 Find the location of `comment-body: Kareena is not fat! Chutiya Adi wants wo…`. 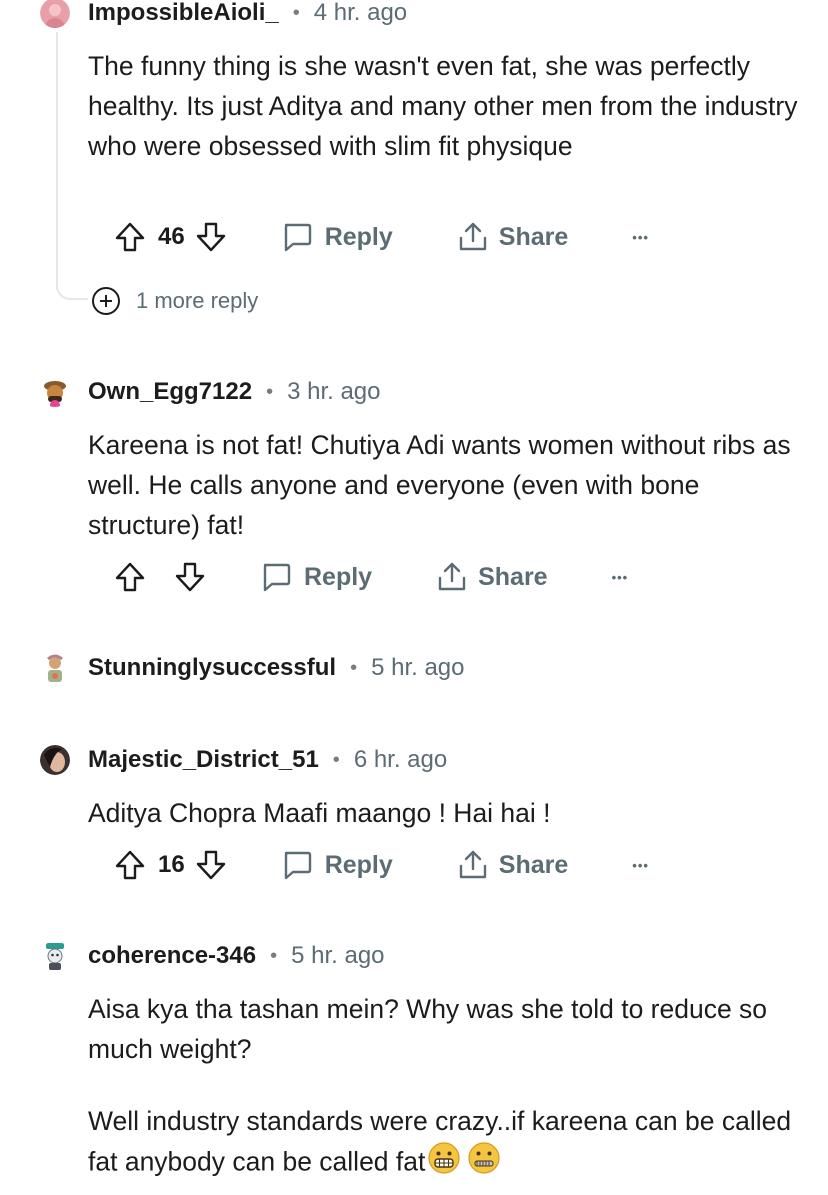

comment-body: Kareena is not fat! Chutiya Adi wants wo… is located at coordinates (443, 485).